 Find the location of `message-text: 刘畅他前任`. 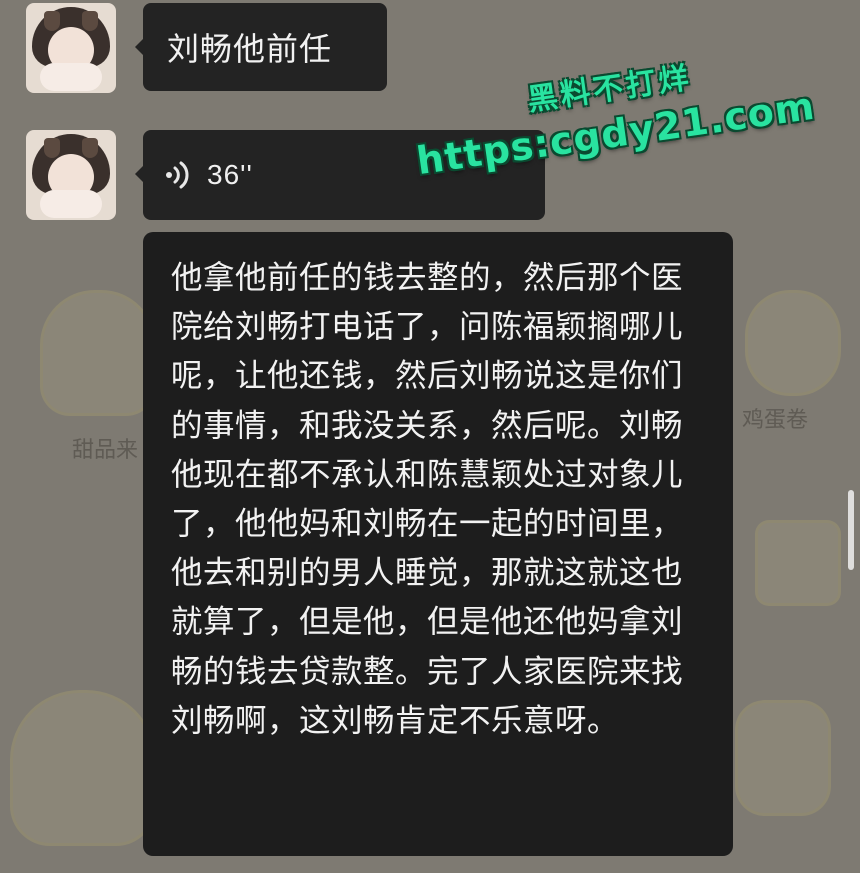

message-text: 刘畅他前任 is located at coordinates (250, 49).